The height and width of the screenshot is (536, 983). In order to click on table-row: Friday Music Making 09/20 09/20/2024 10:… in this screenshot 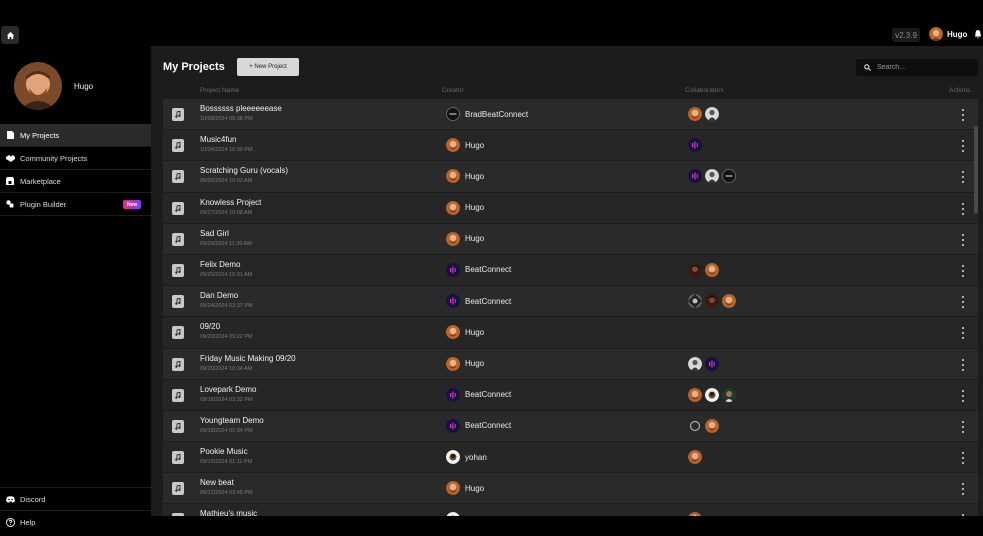, I will do `click(570, 364)`.